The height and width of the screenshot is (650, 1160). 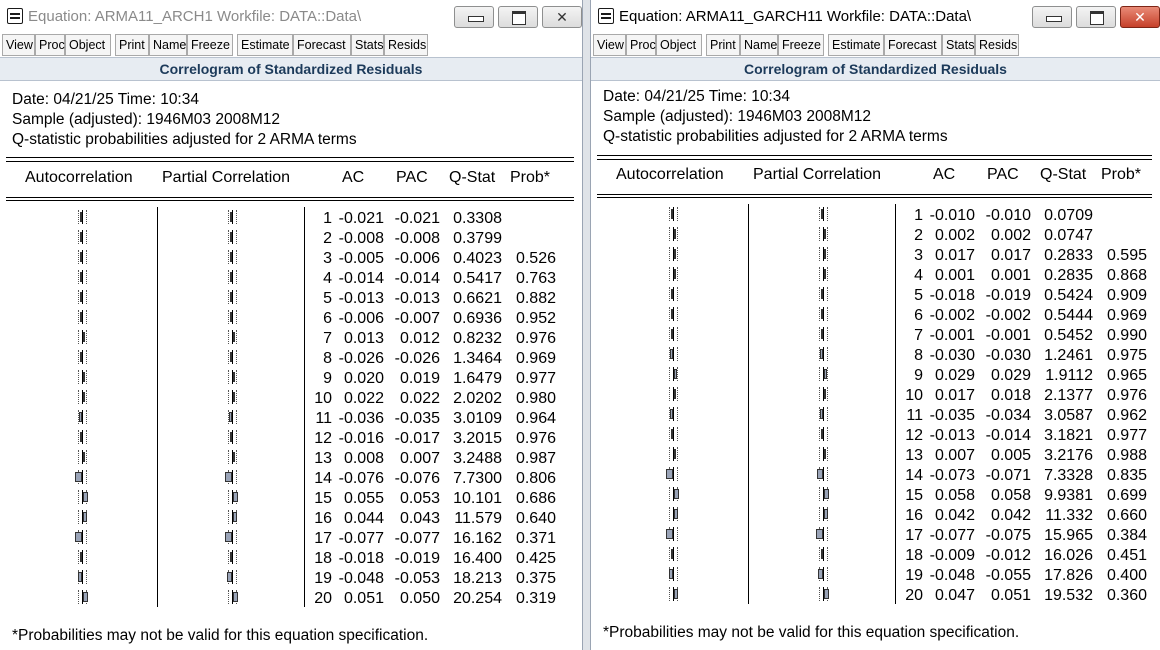 What do you see at coordinates (361, 298) in the screenshot?
I see `ac-value: -0.013` at bounding box center [361, 298].